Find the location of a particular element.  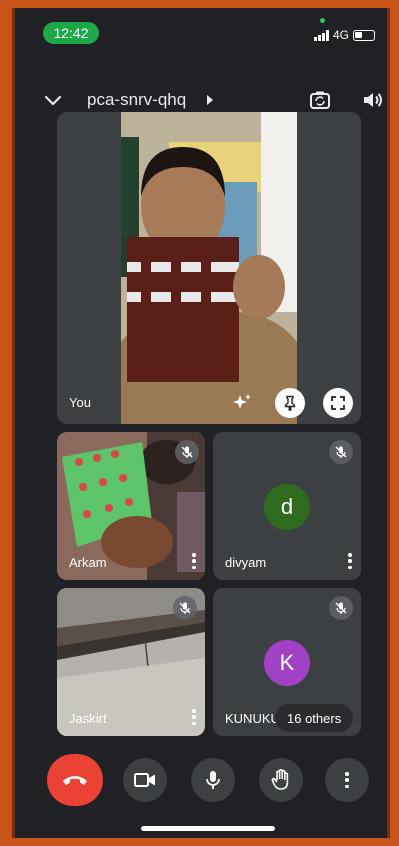

participant-tile-arkam: Arkam is located at coordinates (131, 506).